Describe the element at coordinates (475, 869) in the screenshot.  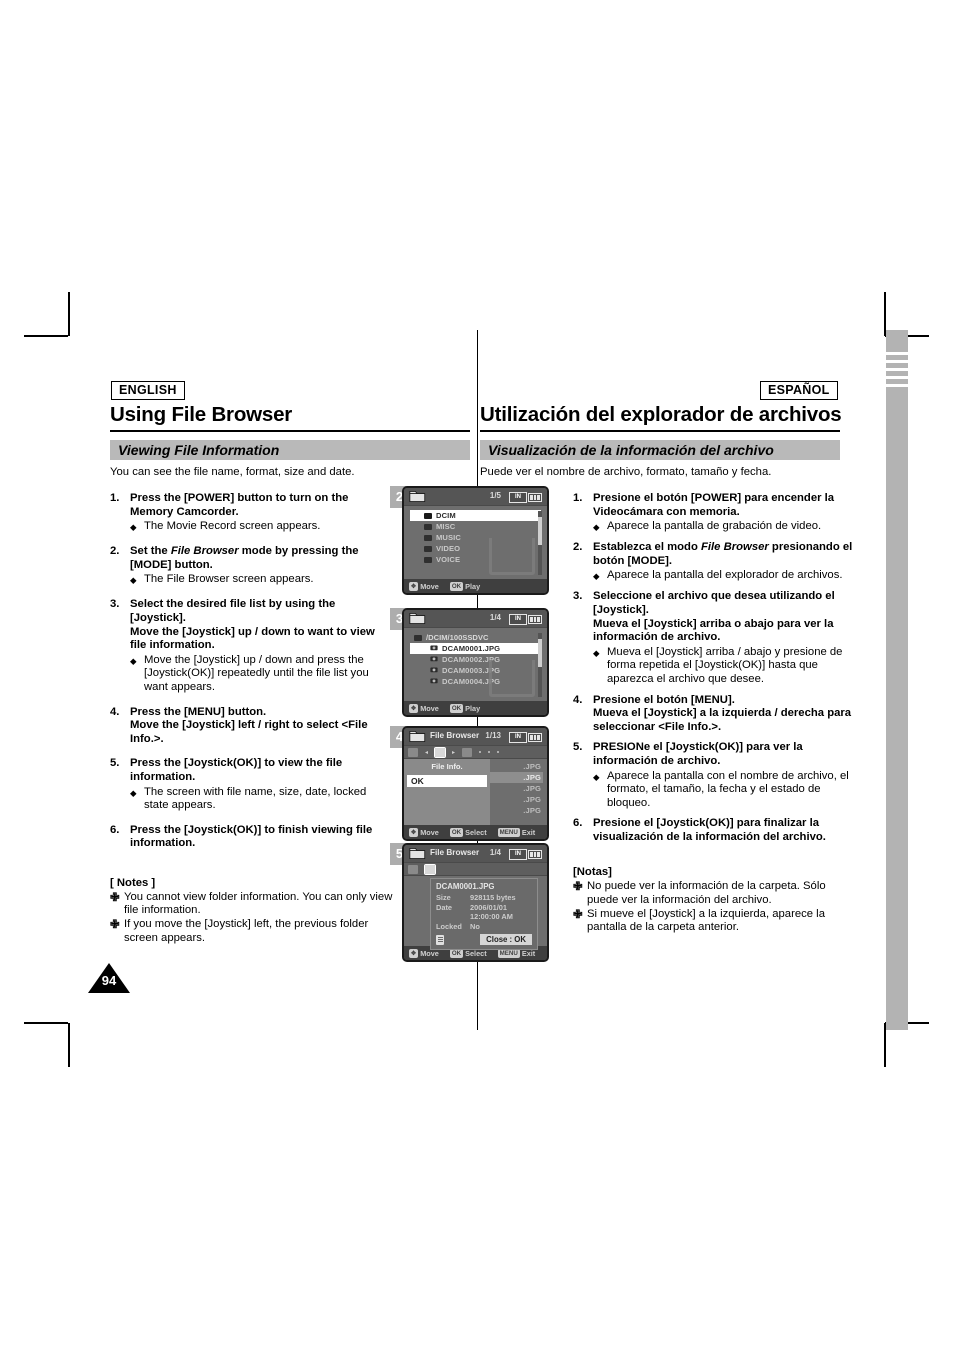
I see `lcd-menu-tabs` at that location.